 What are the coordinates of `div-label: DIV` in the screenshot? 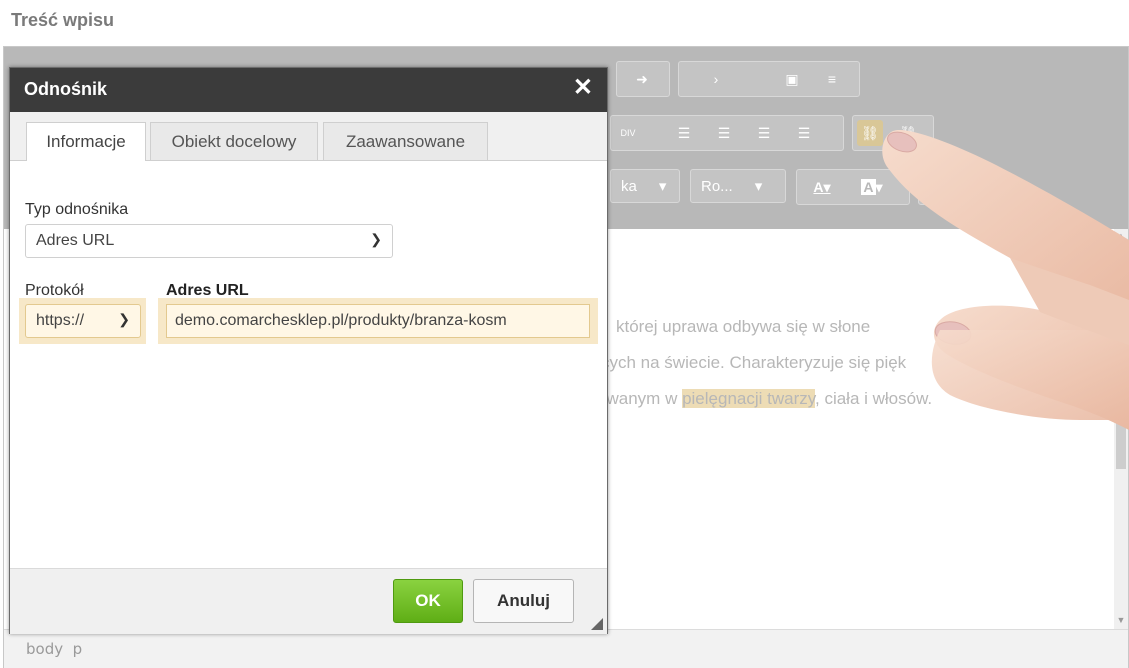 It's located at (628, 133).